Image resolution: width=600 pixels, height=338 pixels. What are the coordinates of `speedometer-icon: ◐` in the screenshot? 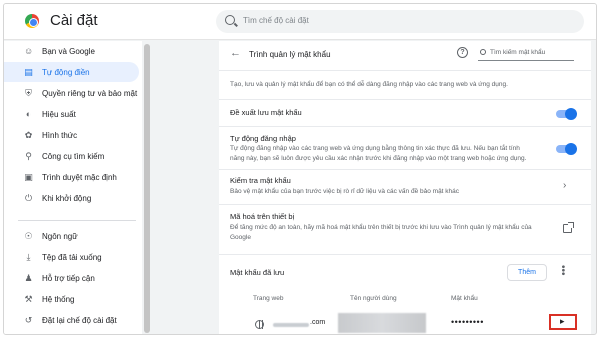 It's located at (28, 113).